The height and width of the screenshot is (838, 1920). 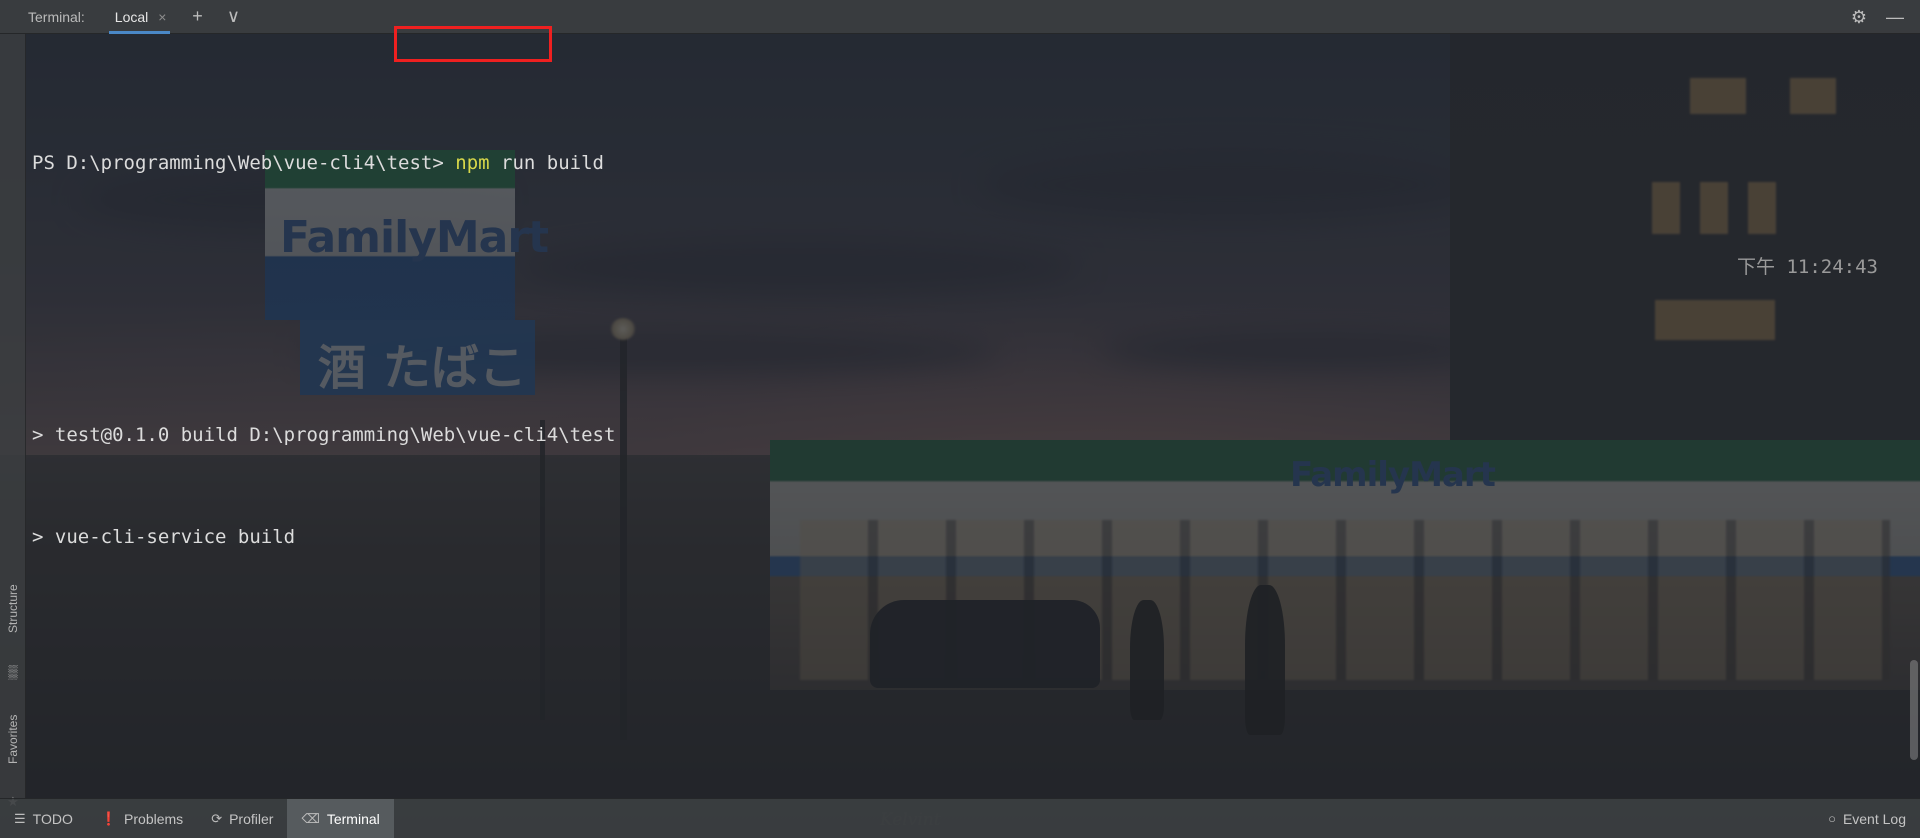 I want to click on terminal-tab-local: Local ×, so click(x=140, y=17).